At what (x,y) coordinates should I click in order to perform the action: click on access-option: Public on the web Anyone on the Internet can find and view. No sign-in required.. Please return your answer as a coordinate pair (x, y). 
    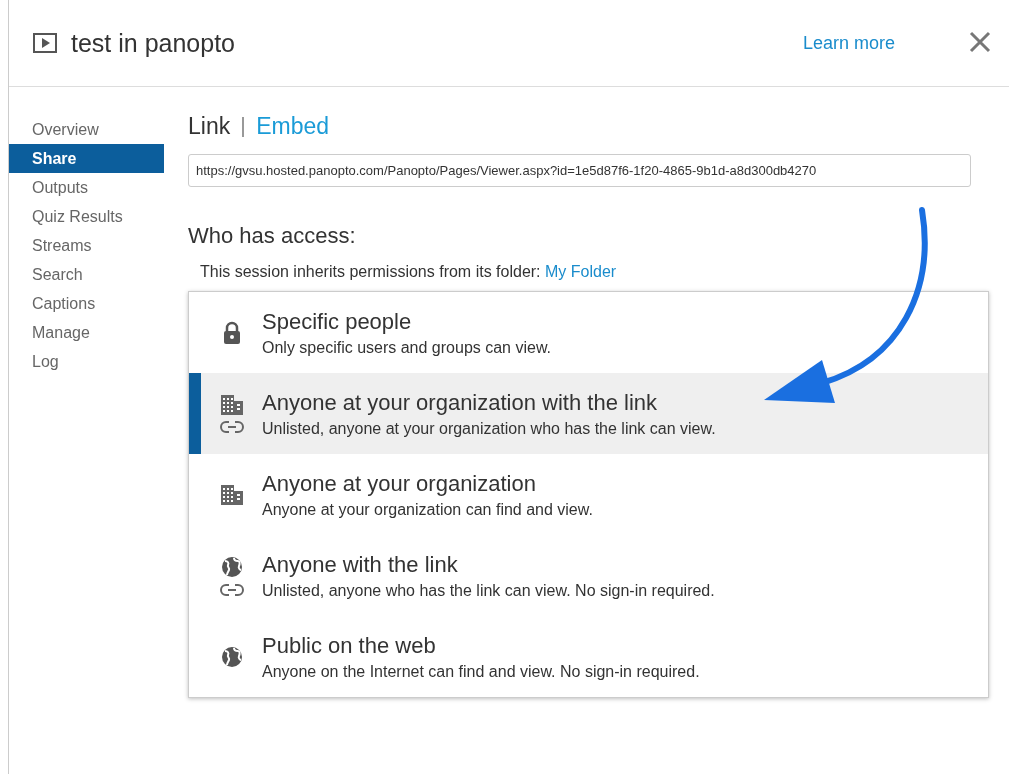
    Looking at the image, I should click on (588, 656).